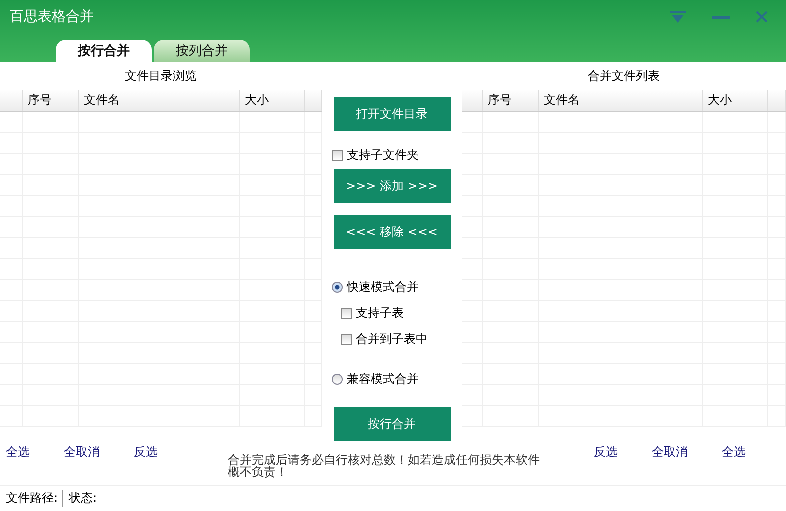 This screenshot has height=511, width=786. Describe the element at coordinates (392, 339) in the screenshot. I see `checkbox-label: 合并到子表中` at that location.